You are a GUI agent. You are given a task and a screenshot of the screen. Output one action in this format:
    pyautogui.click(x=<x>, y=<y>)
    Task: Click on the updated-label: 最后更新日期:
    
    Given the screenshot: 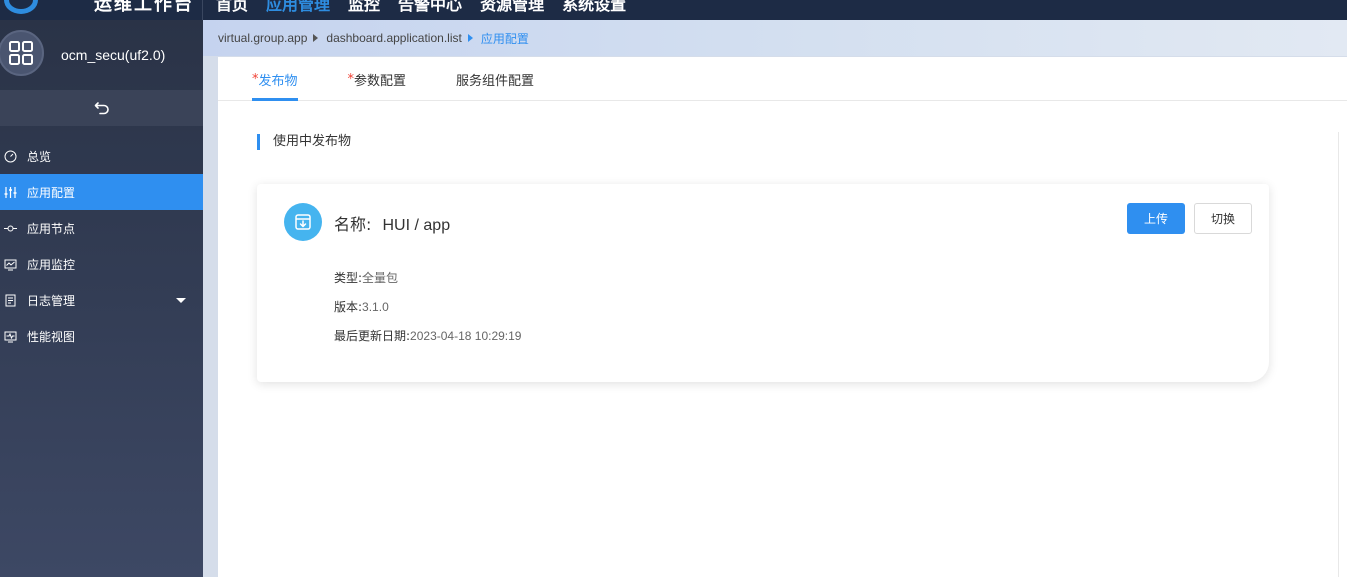 What is the action you would take?
    pyautogui.click(x=372, y=336)
    